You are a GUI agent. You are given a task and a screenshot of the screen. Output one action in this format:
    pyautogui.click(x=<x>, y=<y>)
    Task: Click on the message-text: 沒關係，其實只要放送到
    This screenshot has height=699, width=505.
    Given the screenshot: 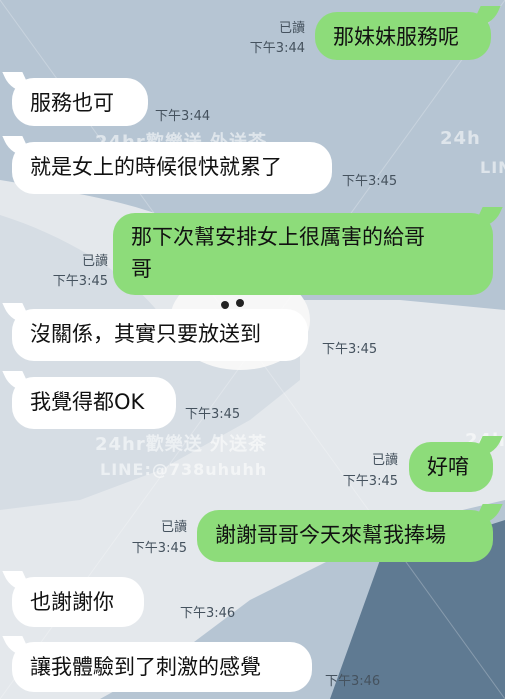 What is the action you would take?
    pyautogui.click(x=145, y=334)
    